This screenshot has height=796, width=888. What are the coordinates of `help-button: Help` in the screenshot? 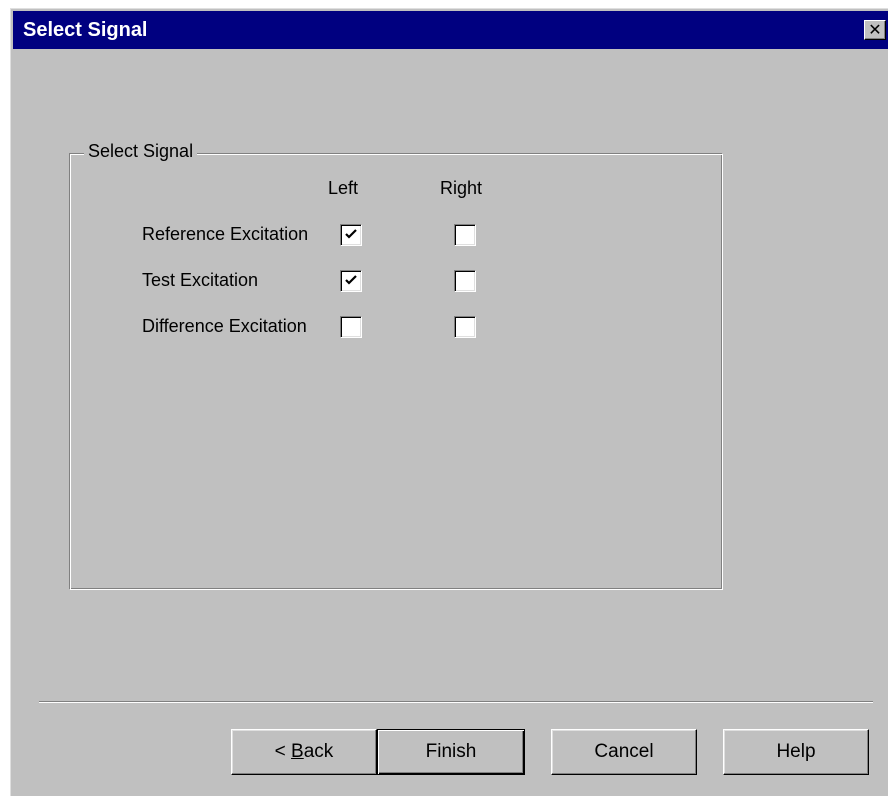 It's located at (796, 752).